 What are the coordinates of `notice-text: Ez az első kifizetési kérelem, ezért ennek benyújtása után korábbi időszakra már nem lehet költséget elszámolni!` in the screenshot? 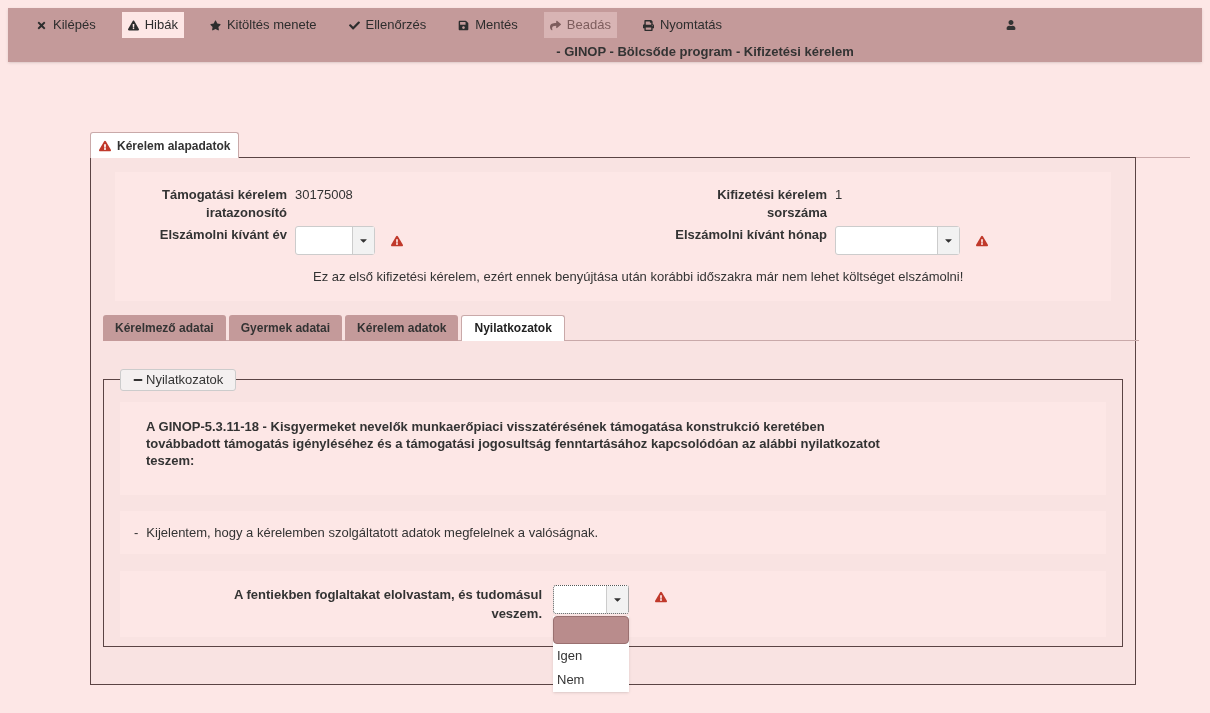 It's located at (638, 276).